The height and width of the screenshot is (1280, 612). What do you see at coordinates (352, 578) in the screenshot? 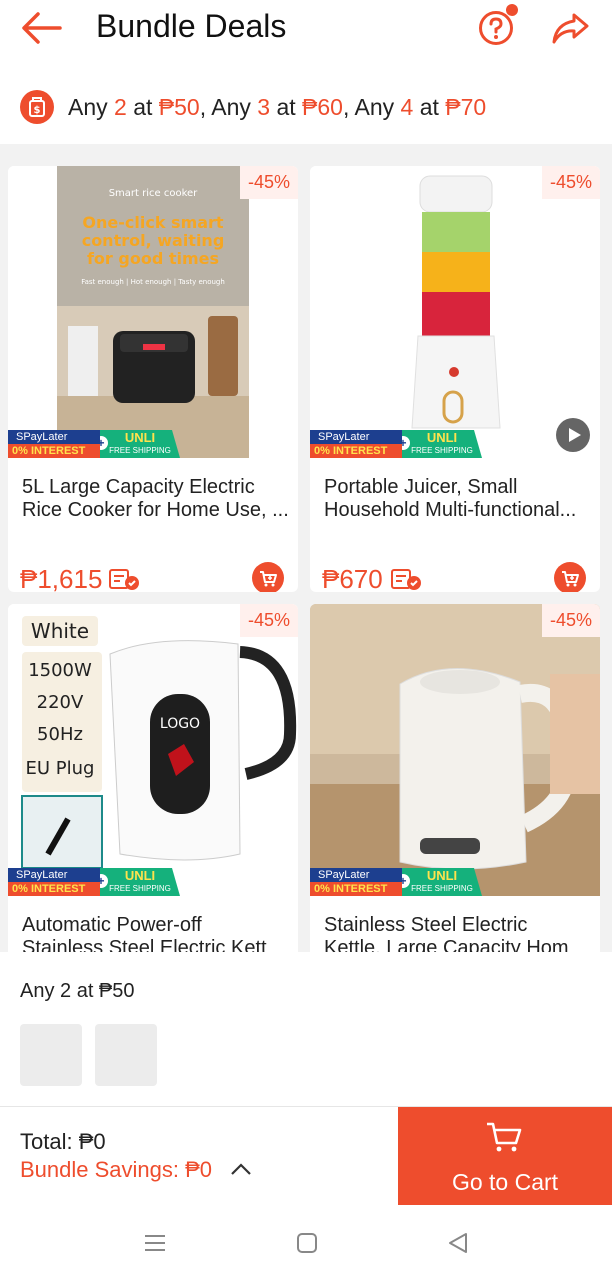
I see `product-price: ₱670` at bounding box center [352, 578].